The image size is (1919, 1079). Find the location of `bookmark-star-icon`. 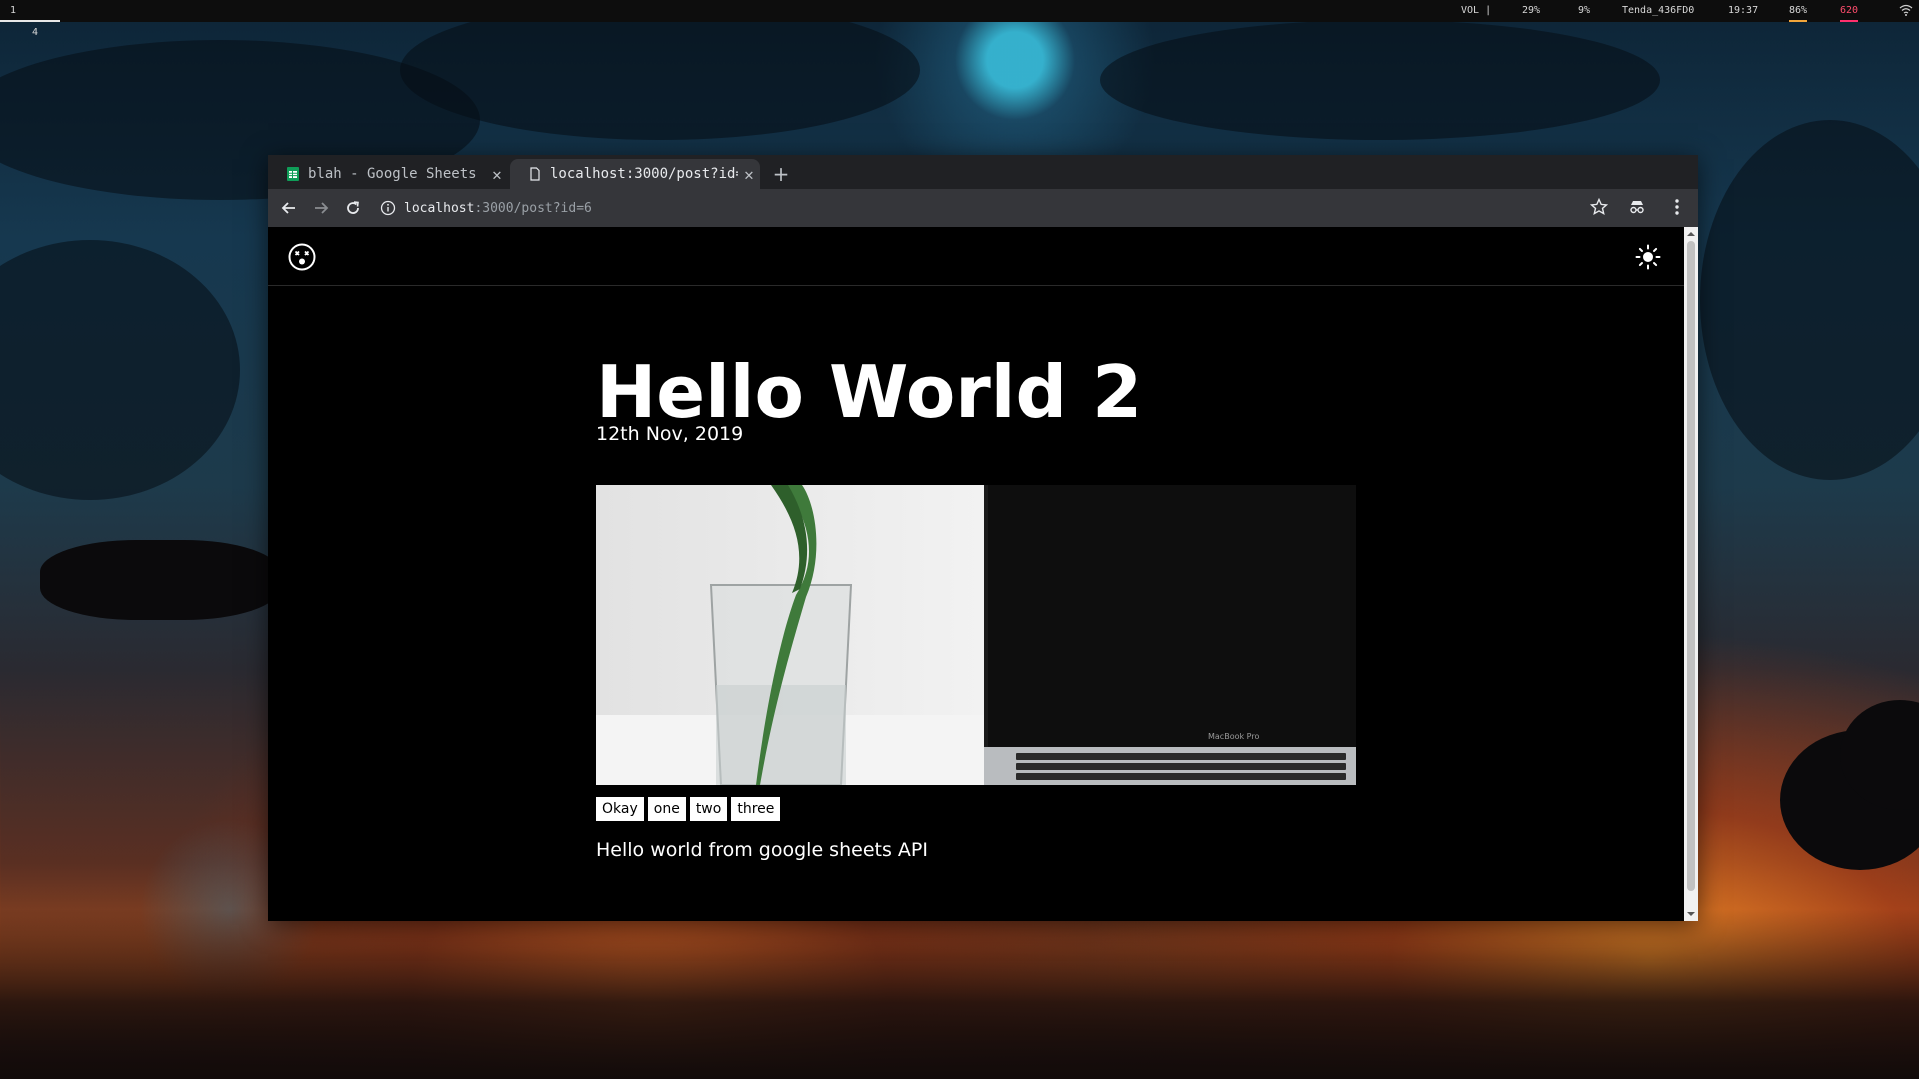

bookmark-star-icon is located at coordinates (1599, 207).